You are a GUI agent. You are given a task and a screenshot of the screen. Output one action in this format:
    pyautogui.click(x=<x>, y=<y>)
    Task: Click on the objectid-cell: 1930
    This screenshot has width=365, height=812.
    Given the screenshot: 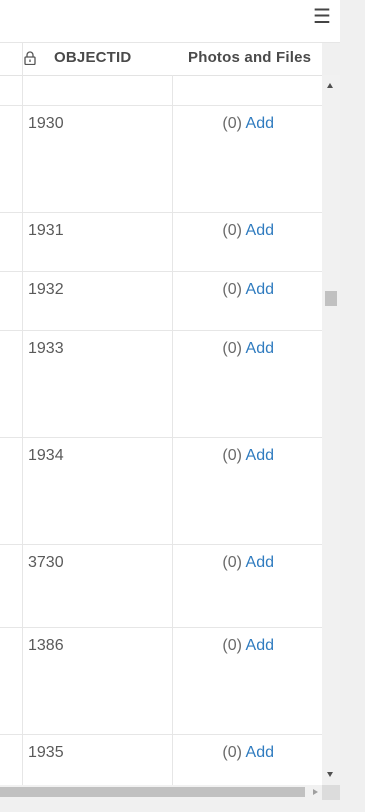 What is the action you would take?
    pyautogui.click(x=46, y=123)
    